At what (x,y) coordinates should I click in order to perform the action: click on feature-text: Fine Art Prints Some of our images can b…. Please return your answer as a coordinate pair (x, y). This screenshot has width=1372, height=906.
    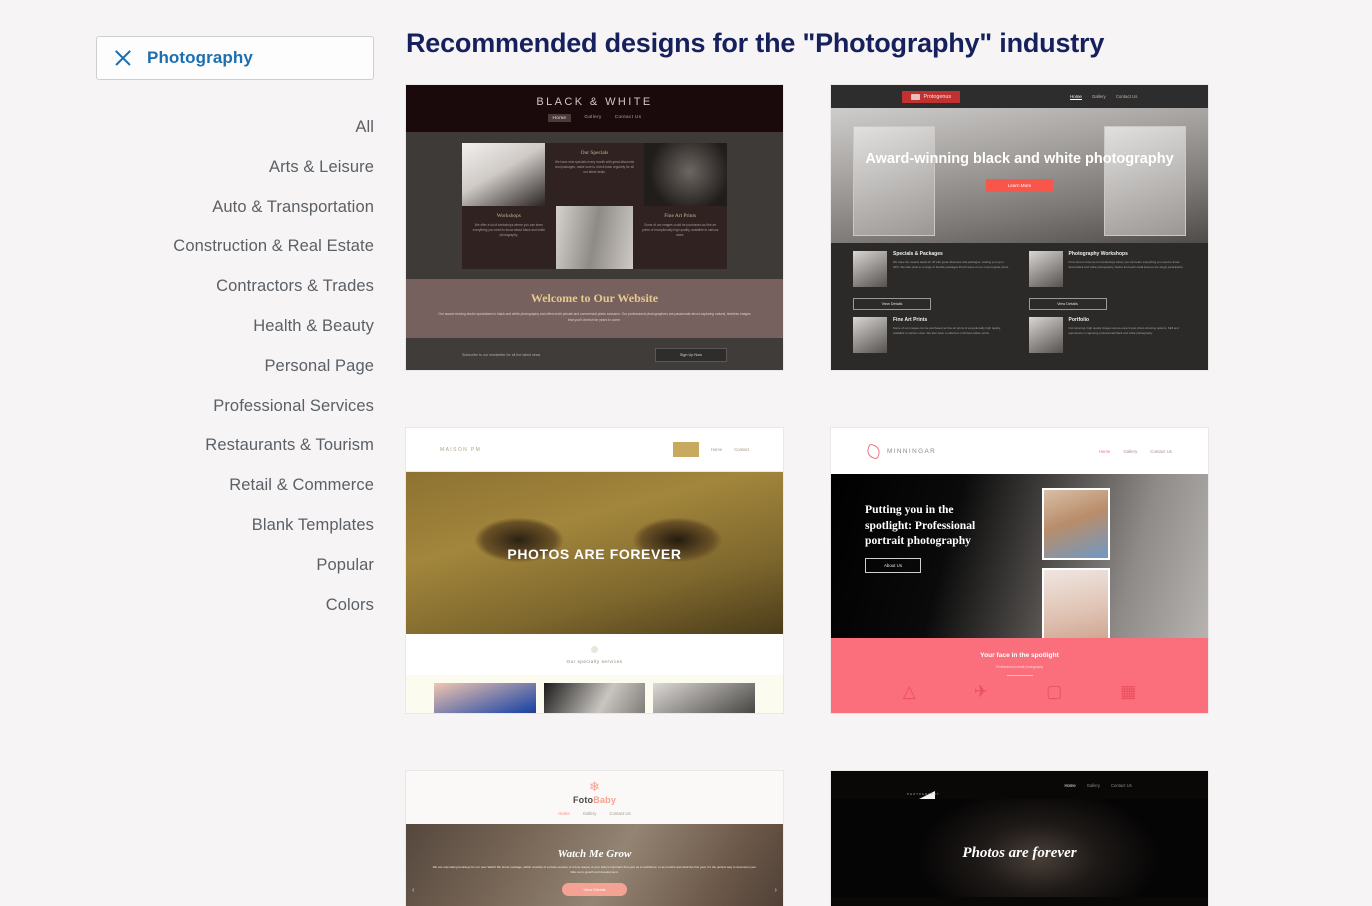
    Looking at the image, I should click on (952, 335).